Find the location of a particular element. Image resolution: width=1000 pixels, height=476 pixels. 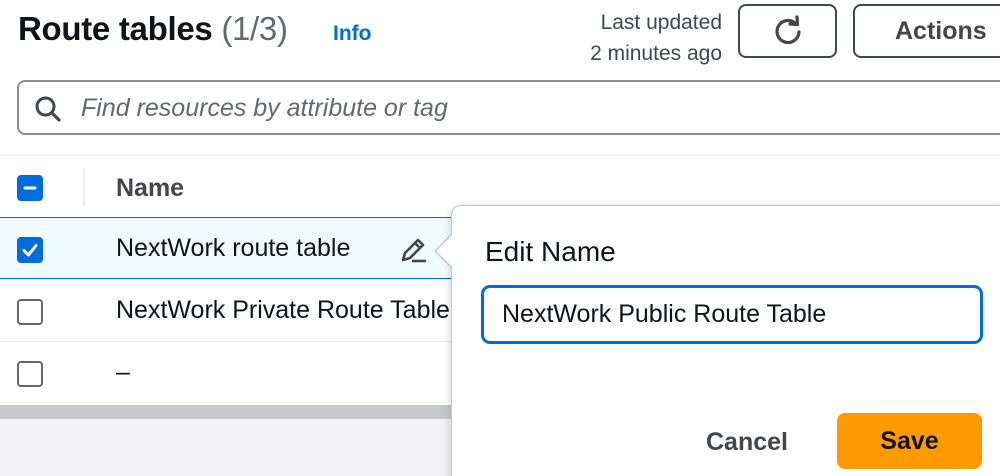

page-title: Route tables (1/3) is located at coordinates (153, 29).